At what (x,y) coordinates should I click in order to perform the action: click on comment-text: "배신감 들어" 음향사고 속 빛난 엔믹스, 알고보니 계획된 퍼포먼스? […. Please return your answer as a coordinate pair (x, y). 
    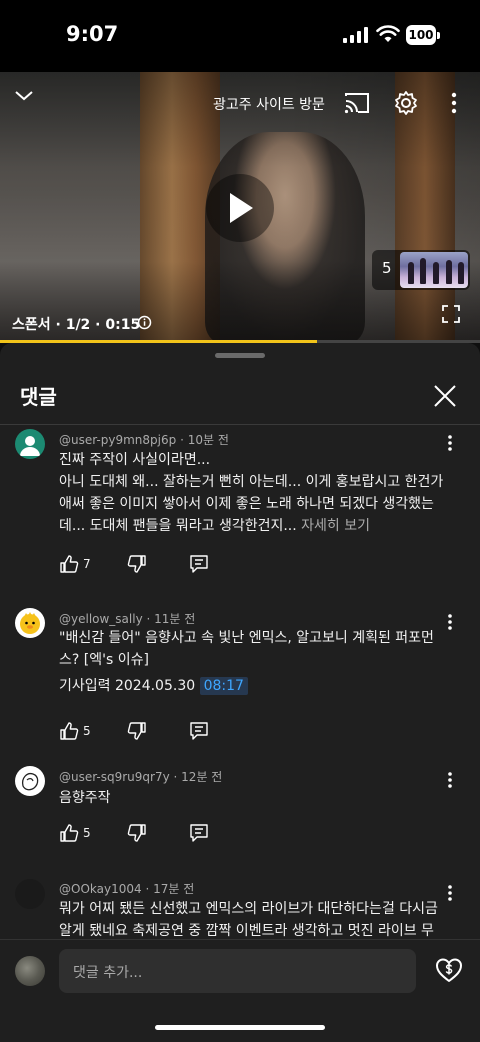
    Looking at the image, I should click on (251, 662).